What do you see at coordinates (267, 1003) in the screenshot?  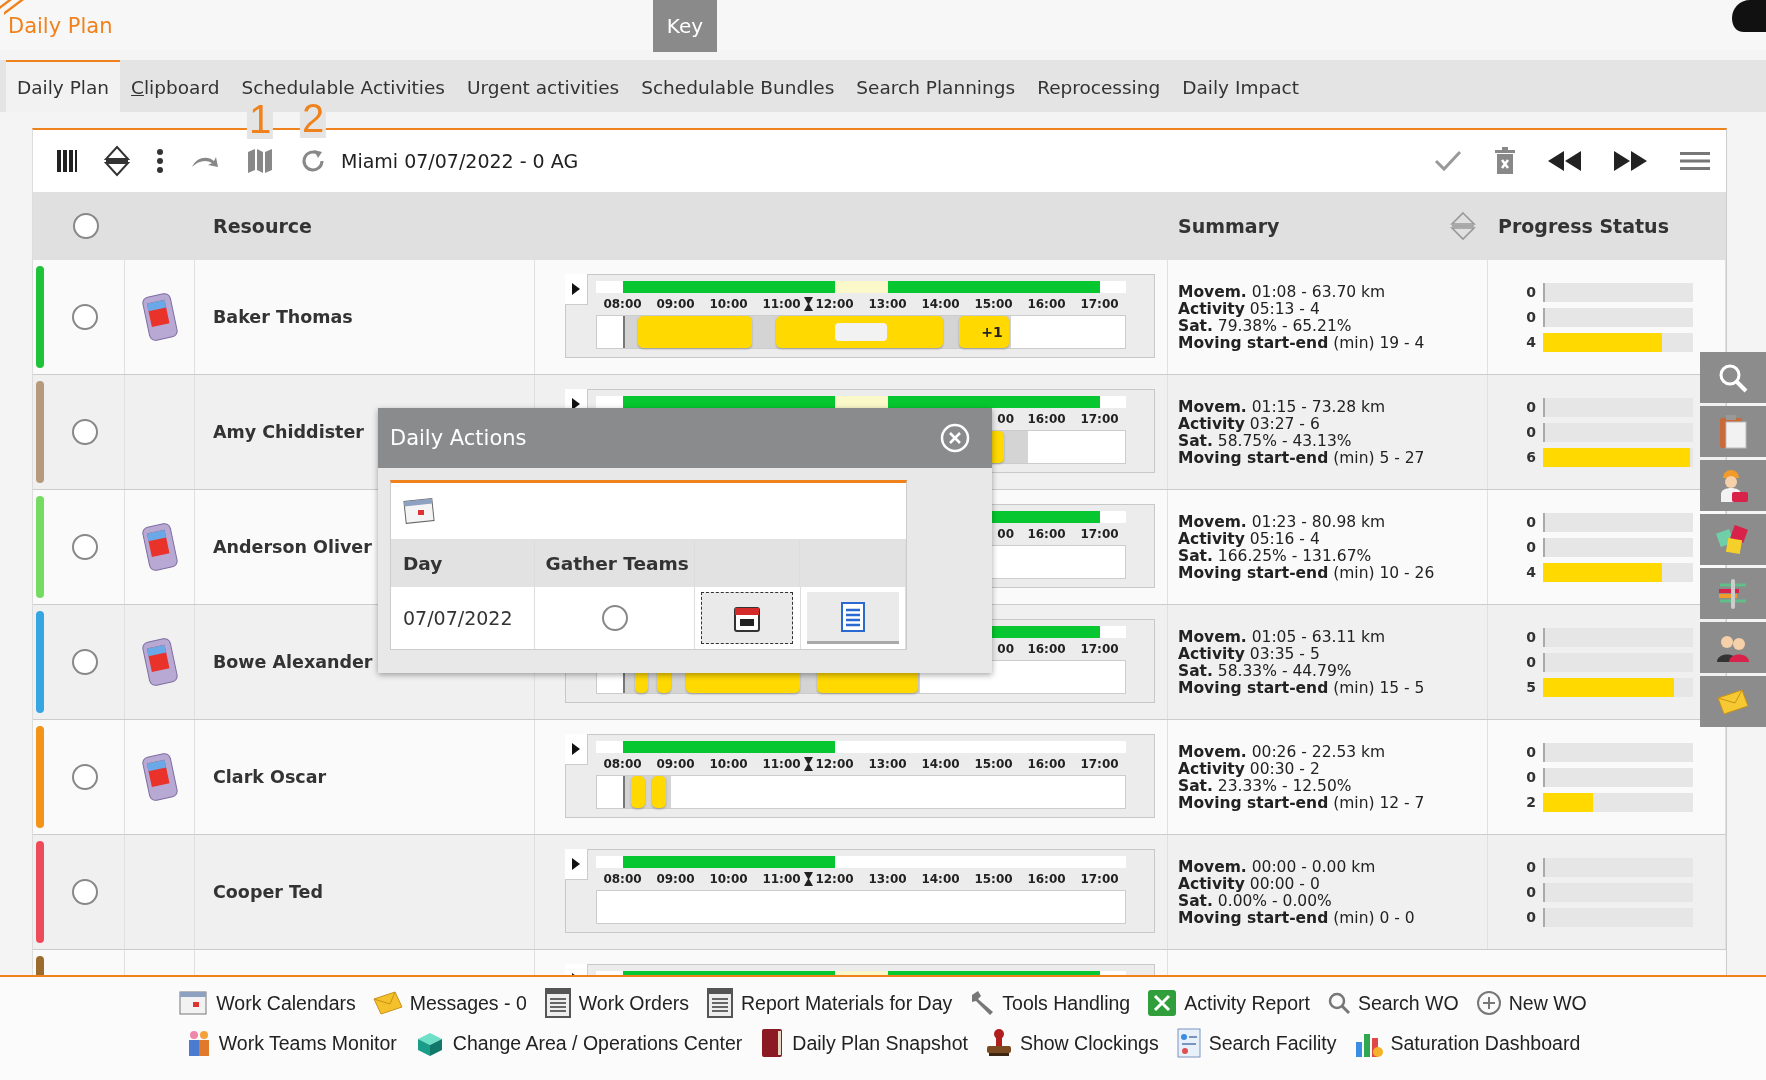 I see `footer-action: Work Calendars` at bounding box center [267, 1003].